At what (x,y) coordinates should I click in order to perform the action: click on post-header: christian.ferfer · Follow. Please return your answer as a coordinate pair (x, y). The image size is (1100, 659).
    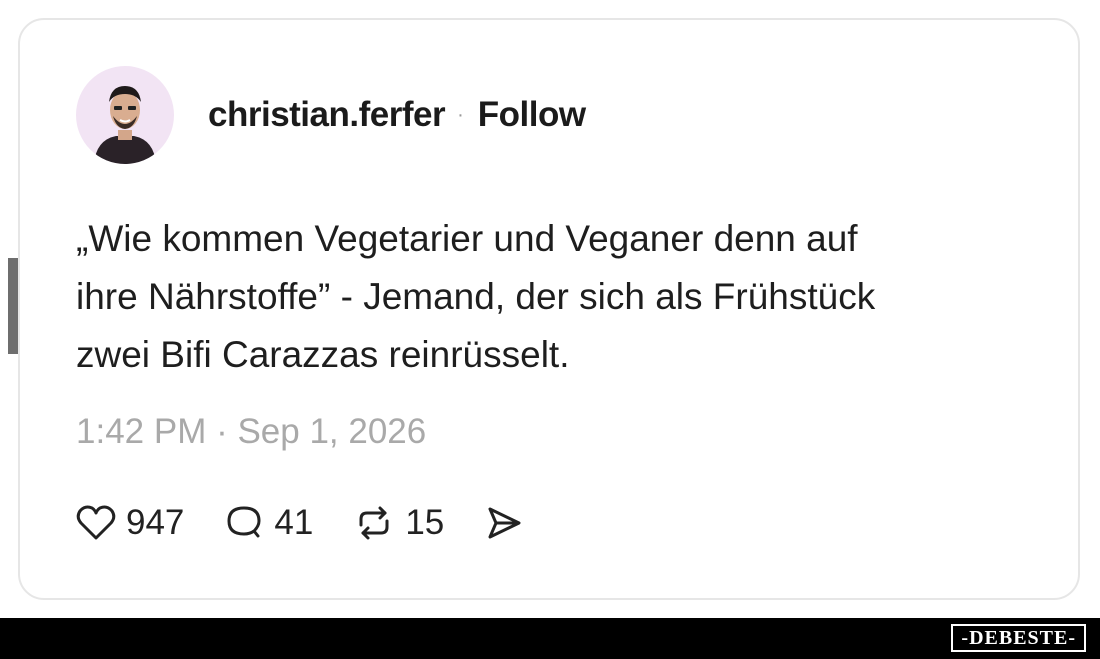
    Looking at the image, I should click on (331, 115).